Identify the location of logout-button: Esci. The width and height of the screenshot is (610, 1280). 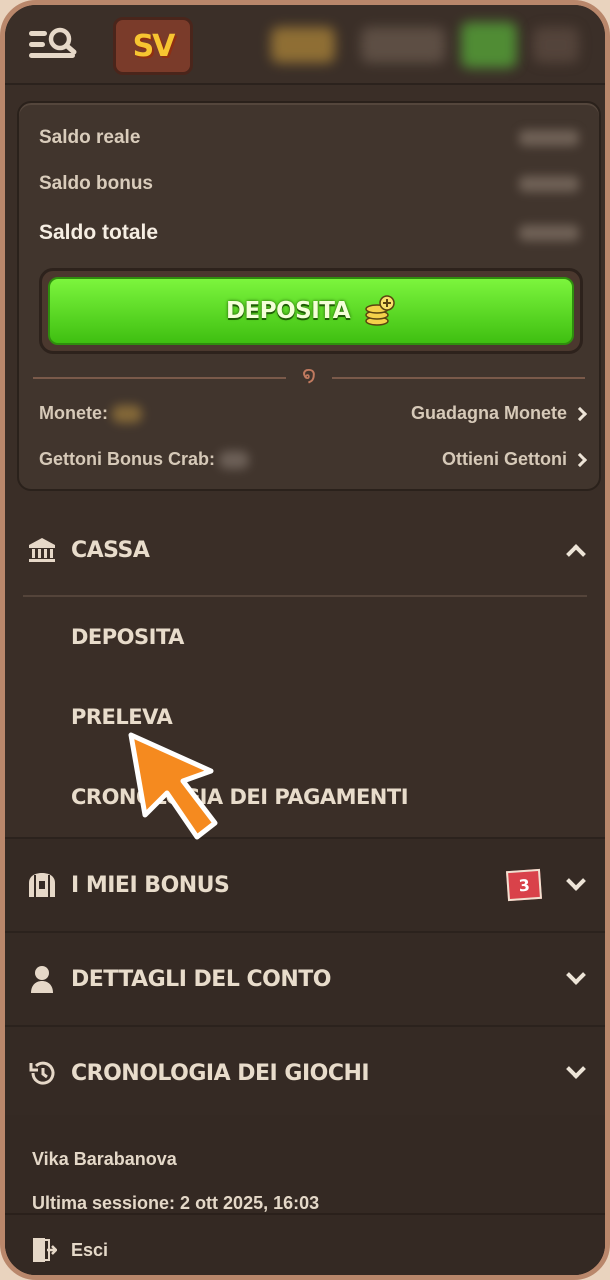
(305, 1244).